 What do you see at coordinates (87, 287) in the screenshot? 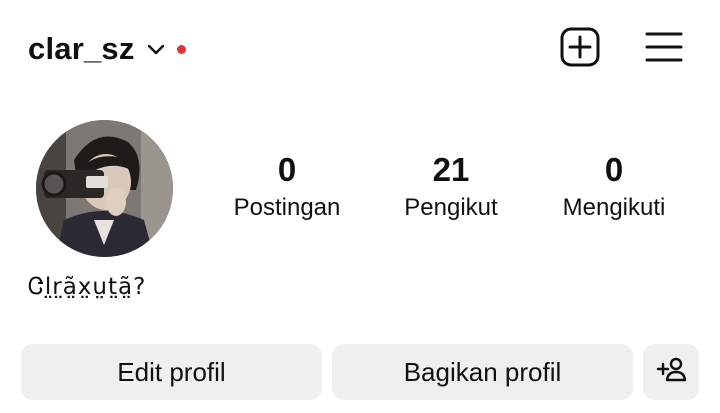
I see `profile-display-name: Ꮳl̤r̤ã̤x̤ṳt̤ã̤?` at bounding box center [87, 287].